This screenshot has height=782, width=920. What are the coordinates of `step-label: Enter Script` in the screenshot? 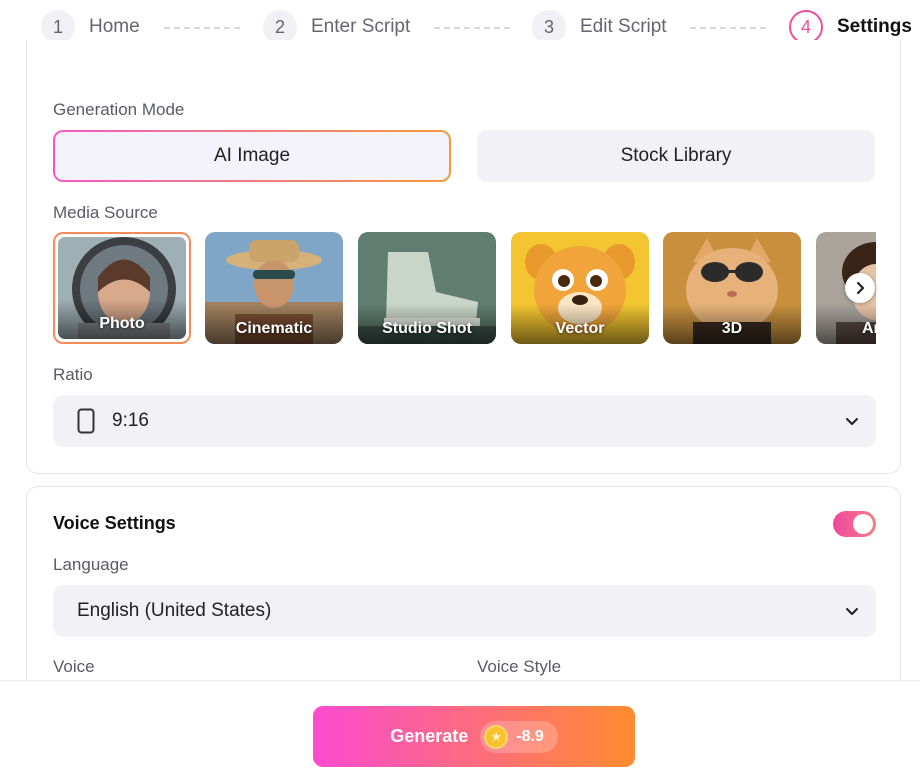 It's located at (361, 26).